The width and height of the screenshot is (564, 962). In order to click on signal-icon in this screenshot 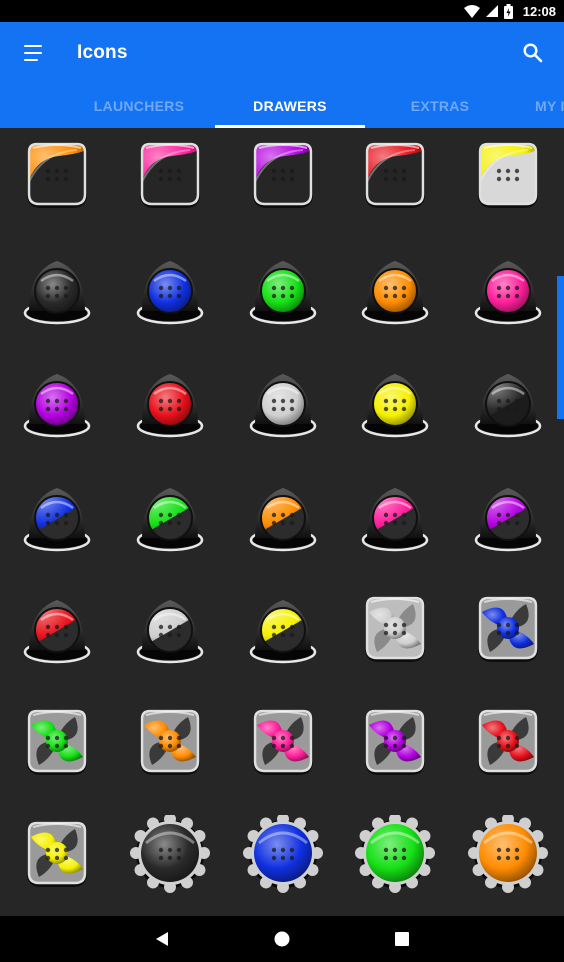, I will do `click(491, 11)`.